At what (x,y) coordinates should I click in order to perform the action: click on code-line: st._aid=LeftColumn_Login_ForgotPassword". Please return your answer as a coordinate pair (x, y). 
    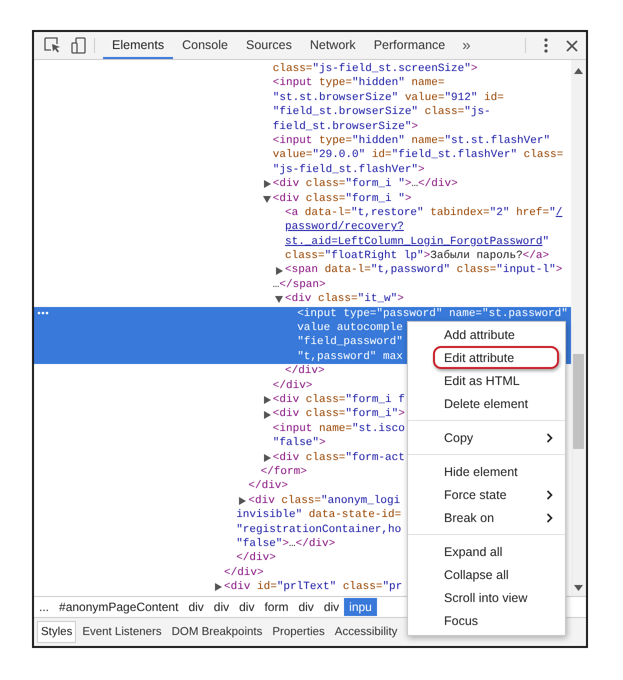
    Looking at the image, I should click on (417, 242).